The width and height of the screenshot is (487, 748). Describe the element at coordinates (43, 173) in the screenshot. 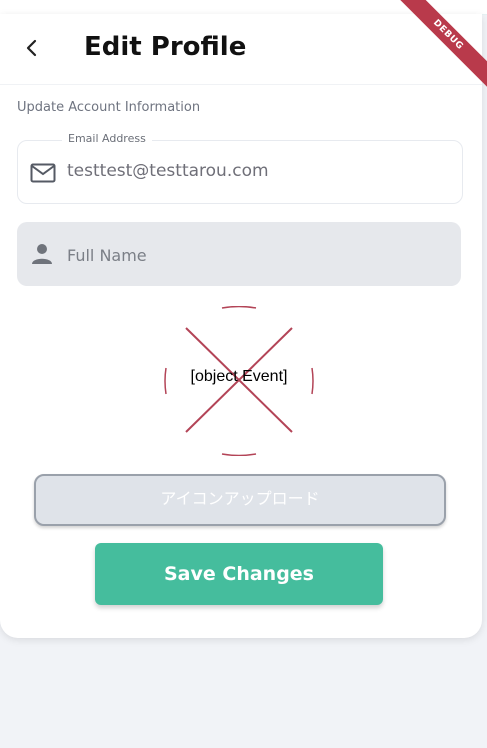

I see `mail-icon` at that location.